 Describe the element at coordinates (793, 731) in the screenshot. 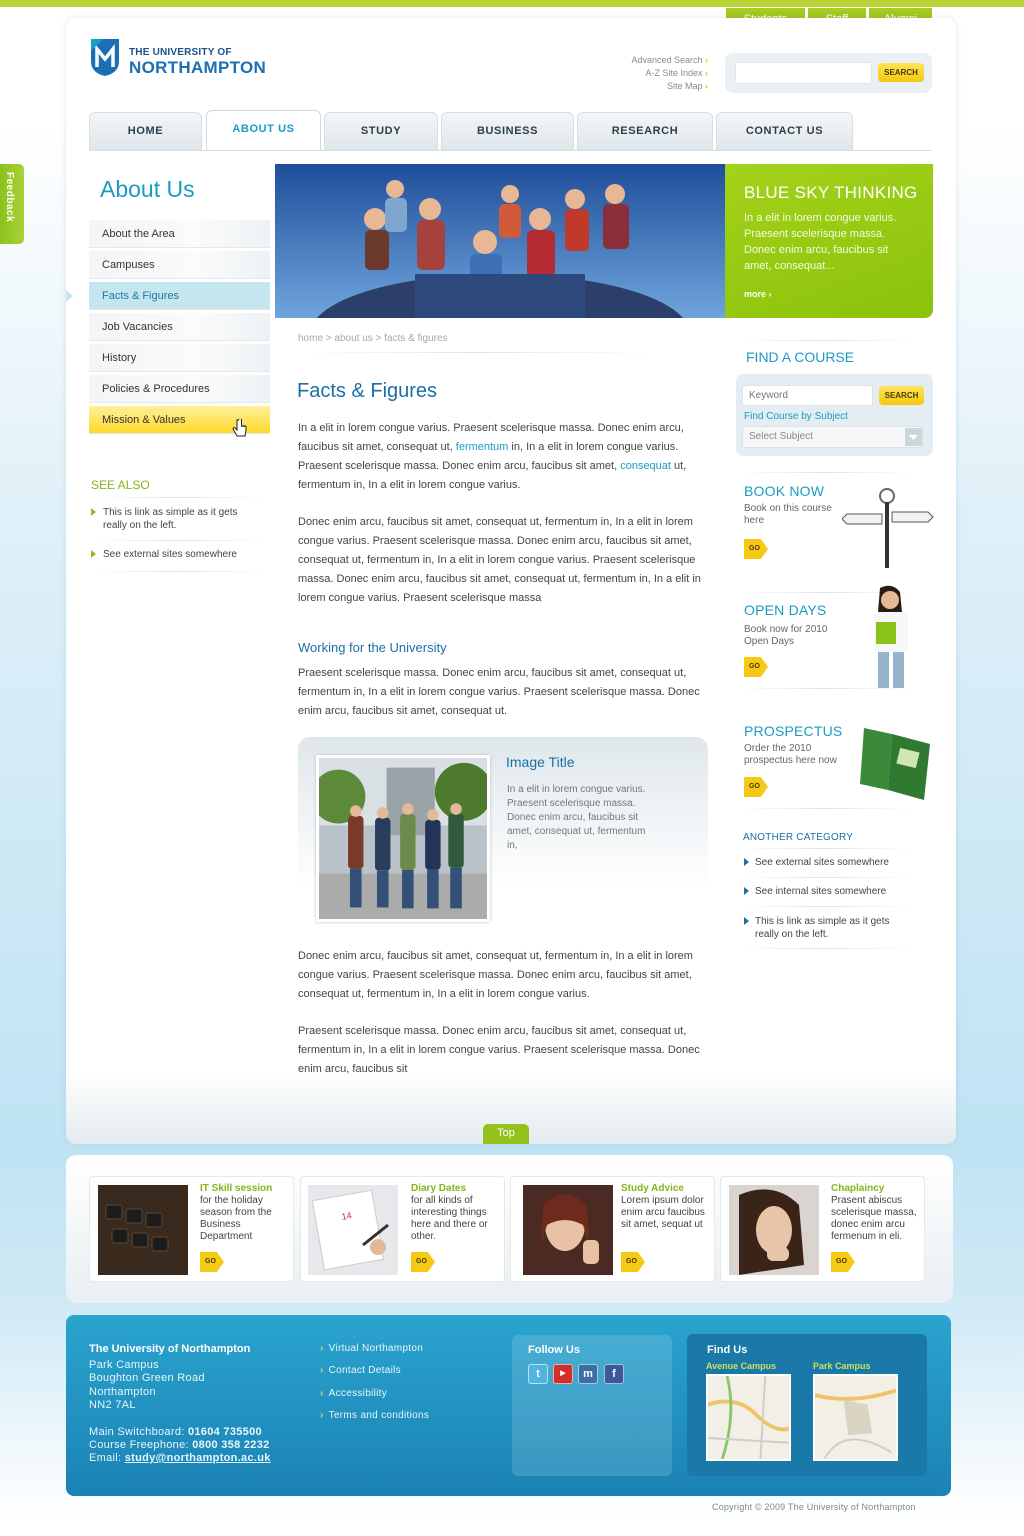

I see `prospectus-title: PROSPECTUS` at that location.